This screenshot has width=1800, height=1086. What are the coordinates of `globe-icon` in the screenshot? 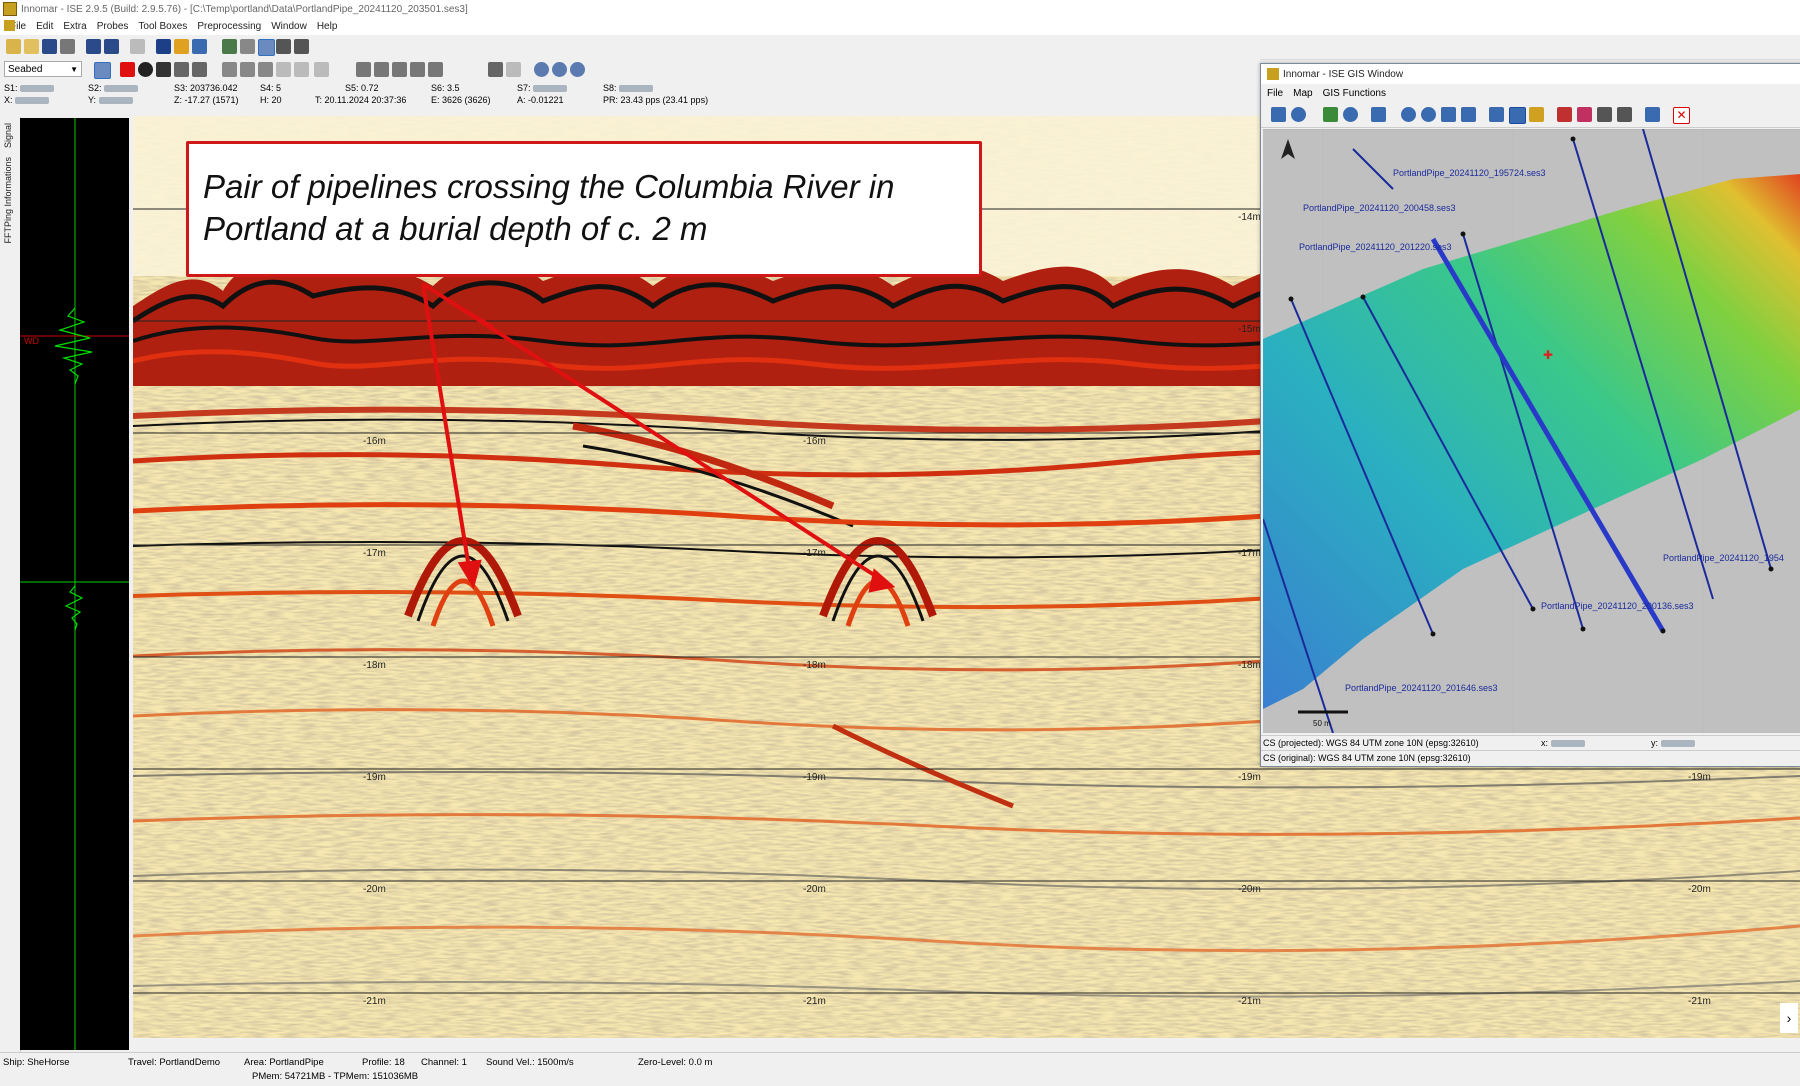 It's located at (1298, 114).